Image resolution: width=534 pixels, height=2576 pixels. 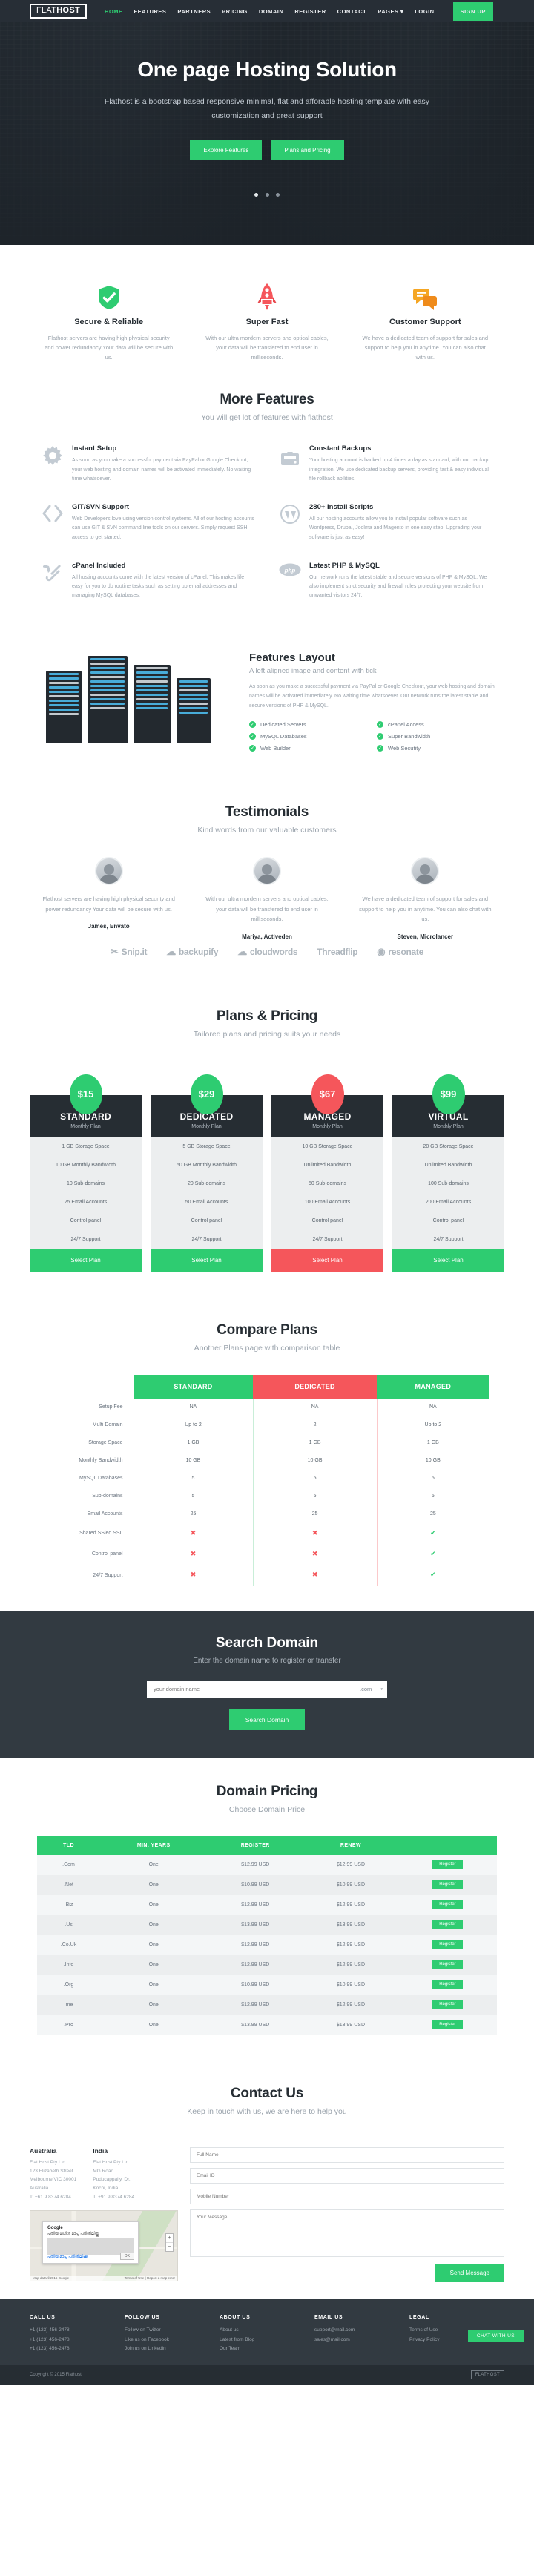 I want to click on tld-select: .com ▾, so click(x=371, y=1689).